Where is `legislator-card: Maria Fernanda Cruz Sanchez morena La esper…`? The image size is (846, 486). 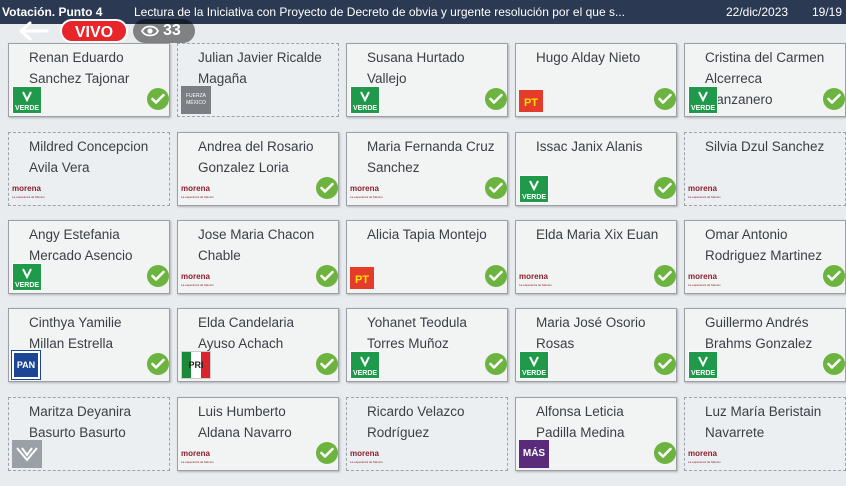
legislator-card: Maria Fernanda Cruz Sanchez morena La esper… is located at coordinates (427, 169).